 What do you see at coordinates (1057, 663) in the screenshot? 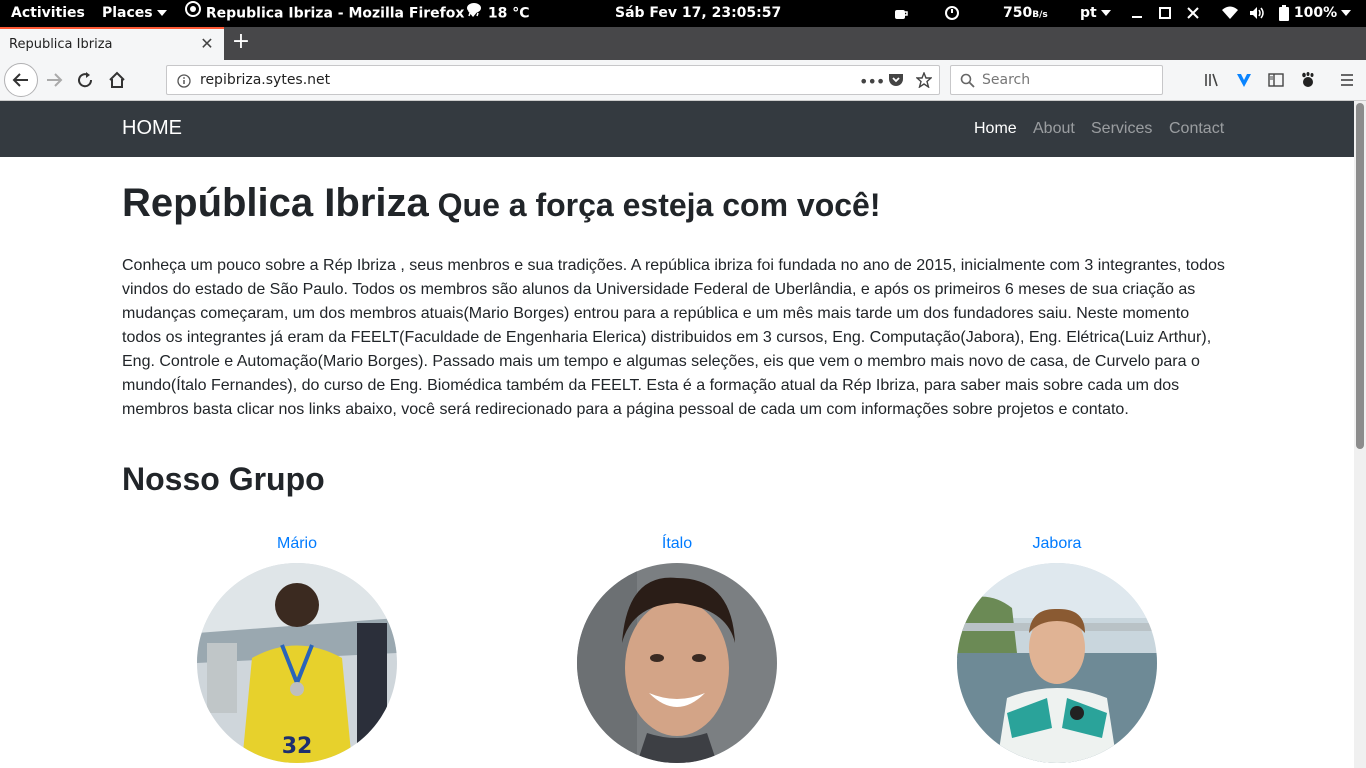
I see `avatar-jabora` at bounding box center [1057, 663].